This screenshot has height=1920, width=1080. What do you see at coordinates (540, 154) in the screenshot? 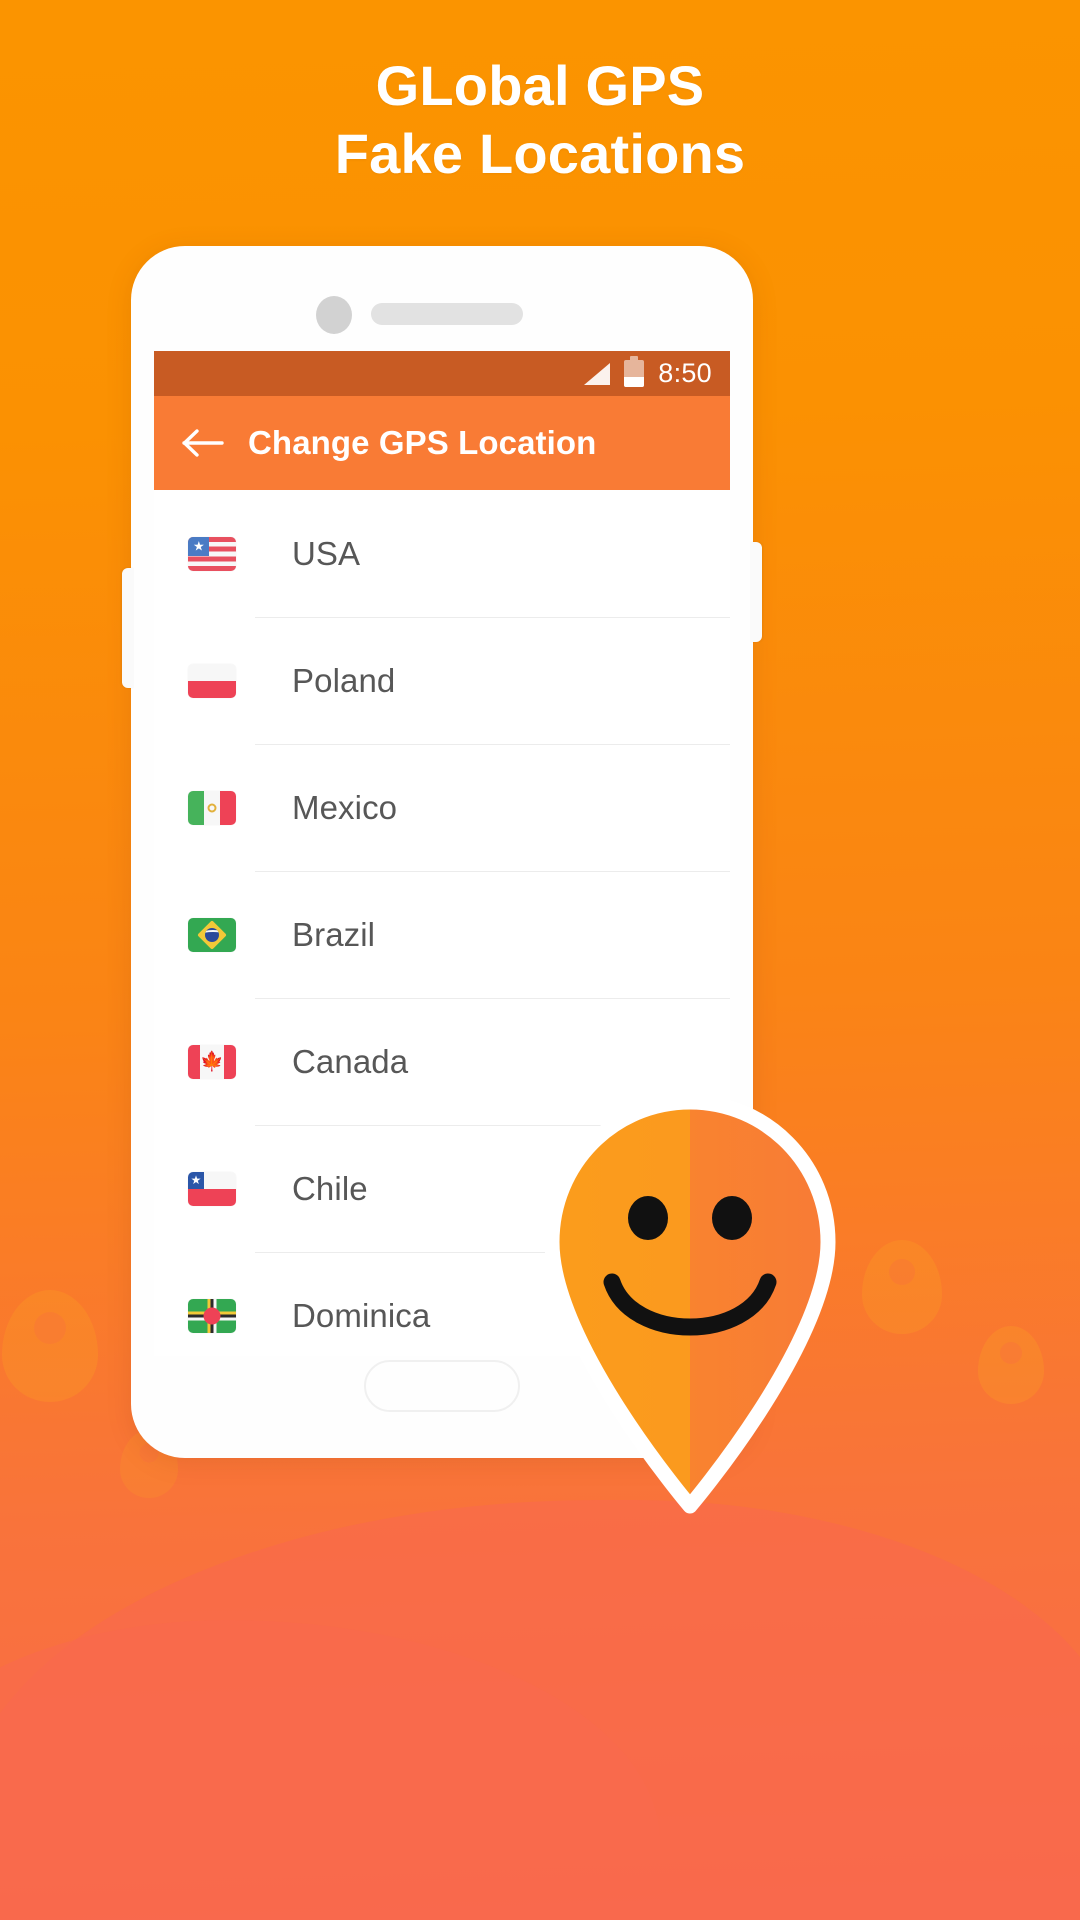
I see `promo-headline-line2: Fake Locations` at bounding box center [540, 154].